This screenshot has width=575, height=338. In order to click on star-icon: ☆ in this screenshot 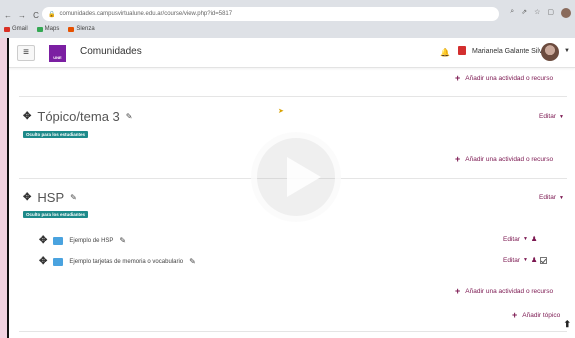, I will do `click(537, 13)`.